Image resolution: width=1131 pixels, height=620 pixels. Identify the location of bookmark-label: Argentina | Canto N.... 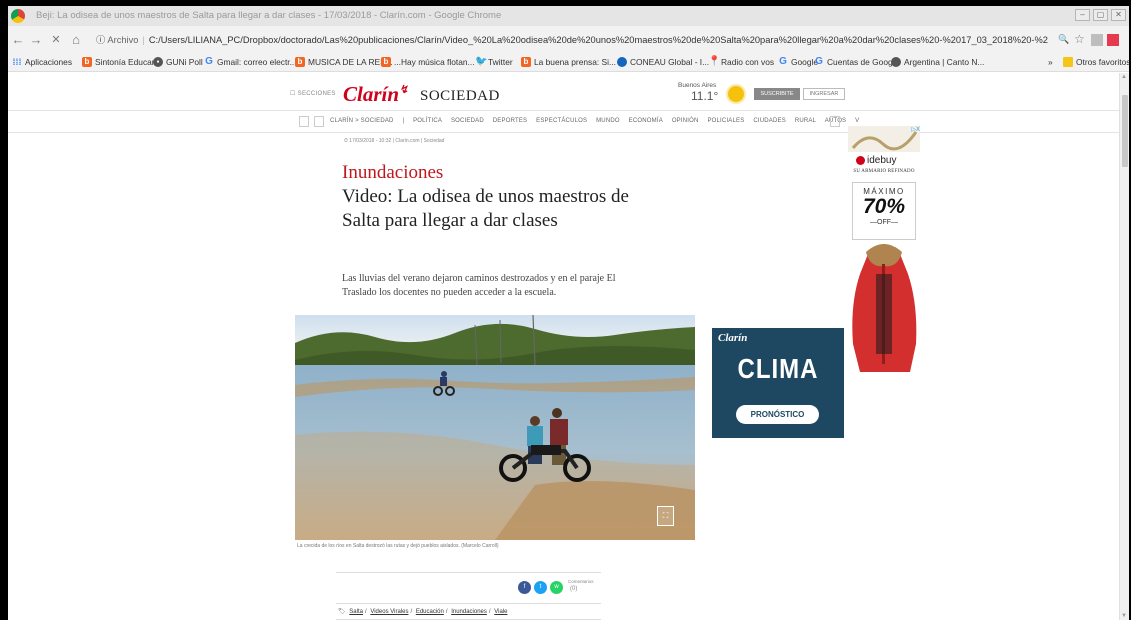
(944, 62).